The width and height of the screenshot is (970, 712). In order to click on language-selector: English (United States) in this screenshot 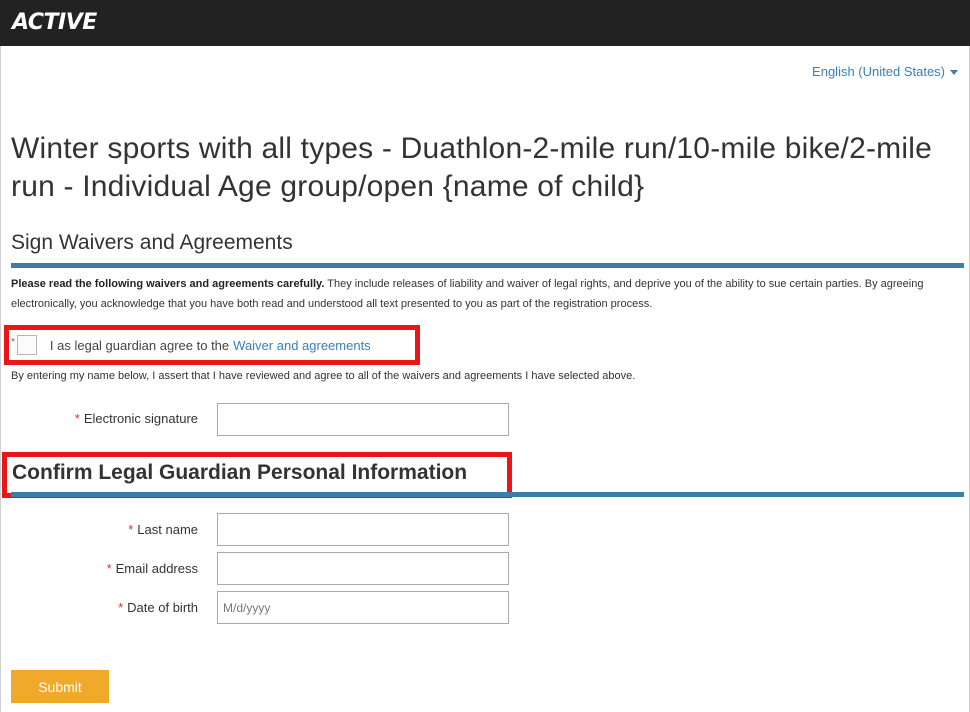, I will do `click(885, 71)`.